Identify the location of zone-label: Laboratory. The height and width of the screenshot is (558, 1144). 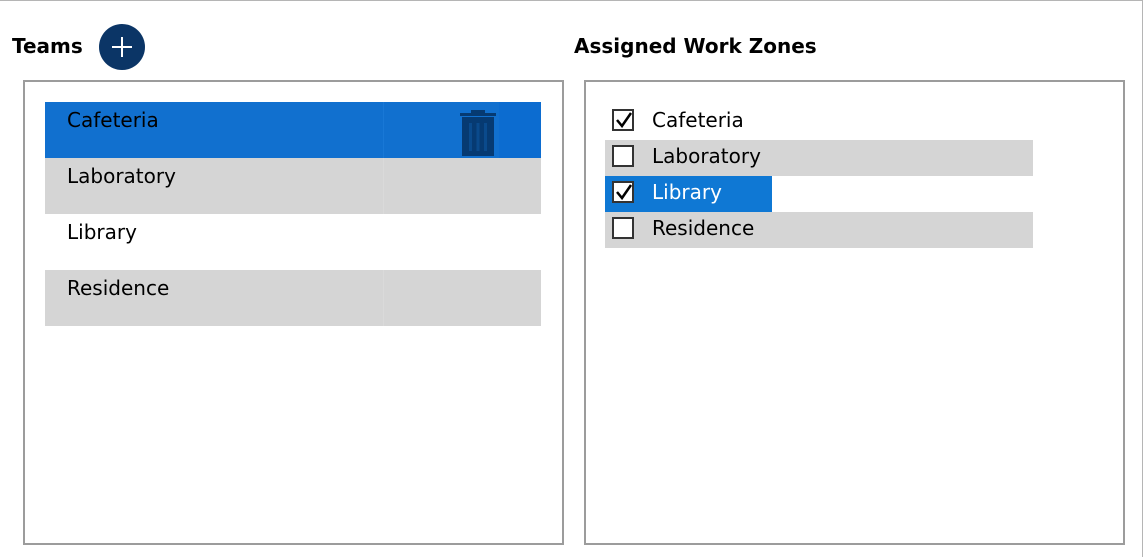
(706, 156).